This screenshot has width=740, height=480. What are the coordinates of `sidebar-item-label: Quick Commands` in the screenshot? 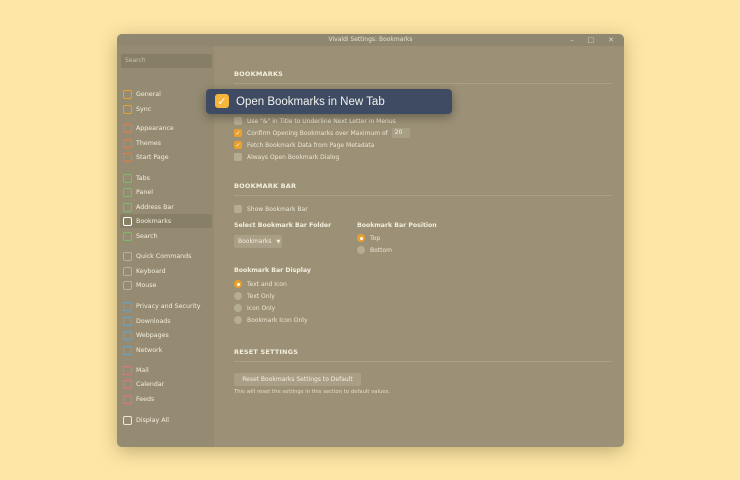 It's located at (164, 256).